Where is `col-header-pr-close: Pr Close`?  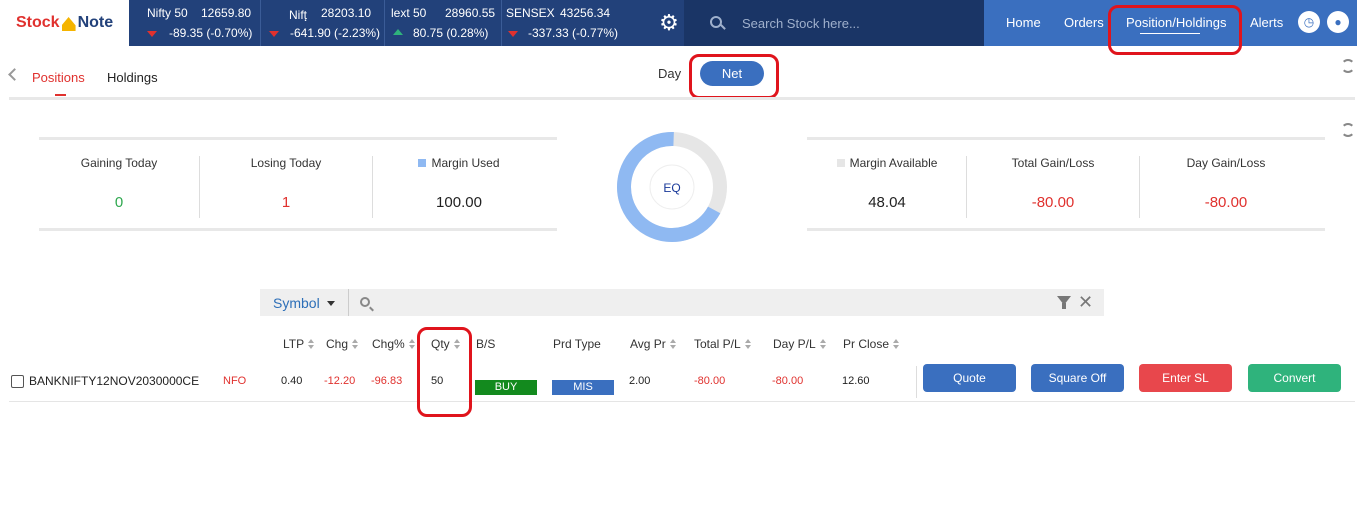 col-header-pr-close: Pr Close is located at coordinates (871, 344).